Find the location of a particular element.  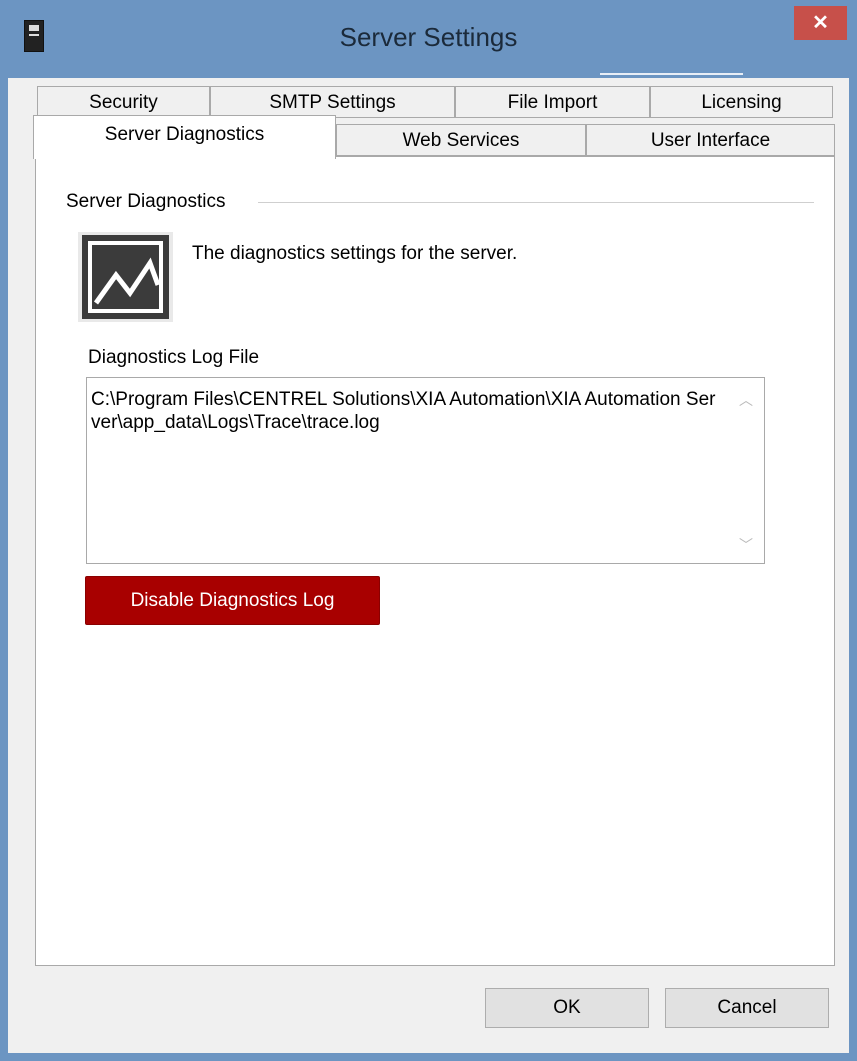

window-title: Server Settings is located at coordinates (428, 37).